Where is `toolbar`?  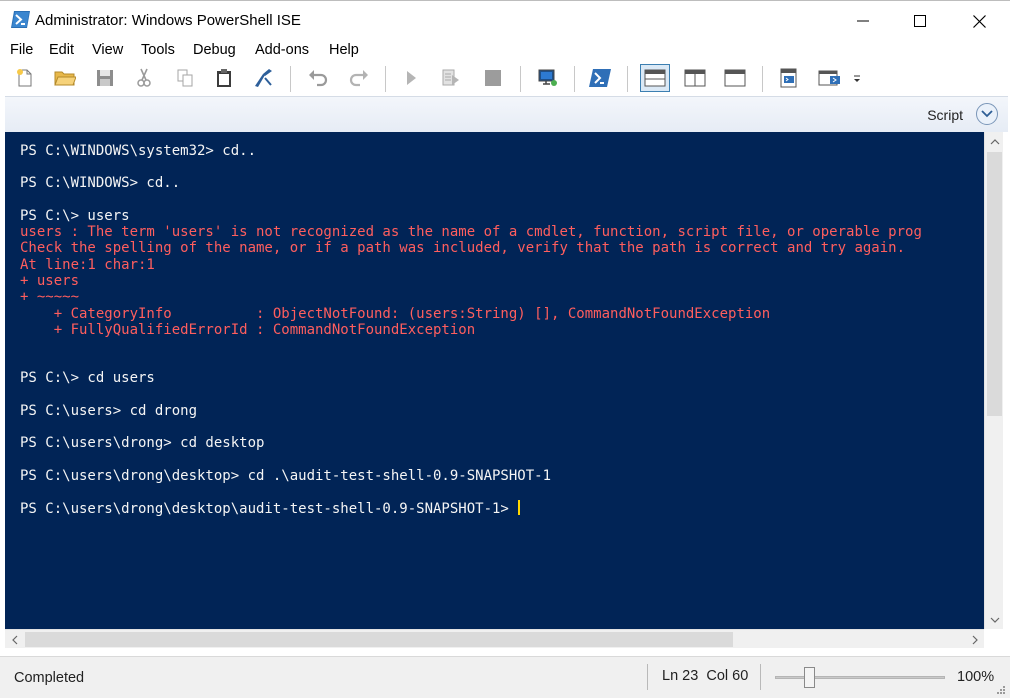
toolbar is located at coordinates (505, 79).